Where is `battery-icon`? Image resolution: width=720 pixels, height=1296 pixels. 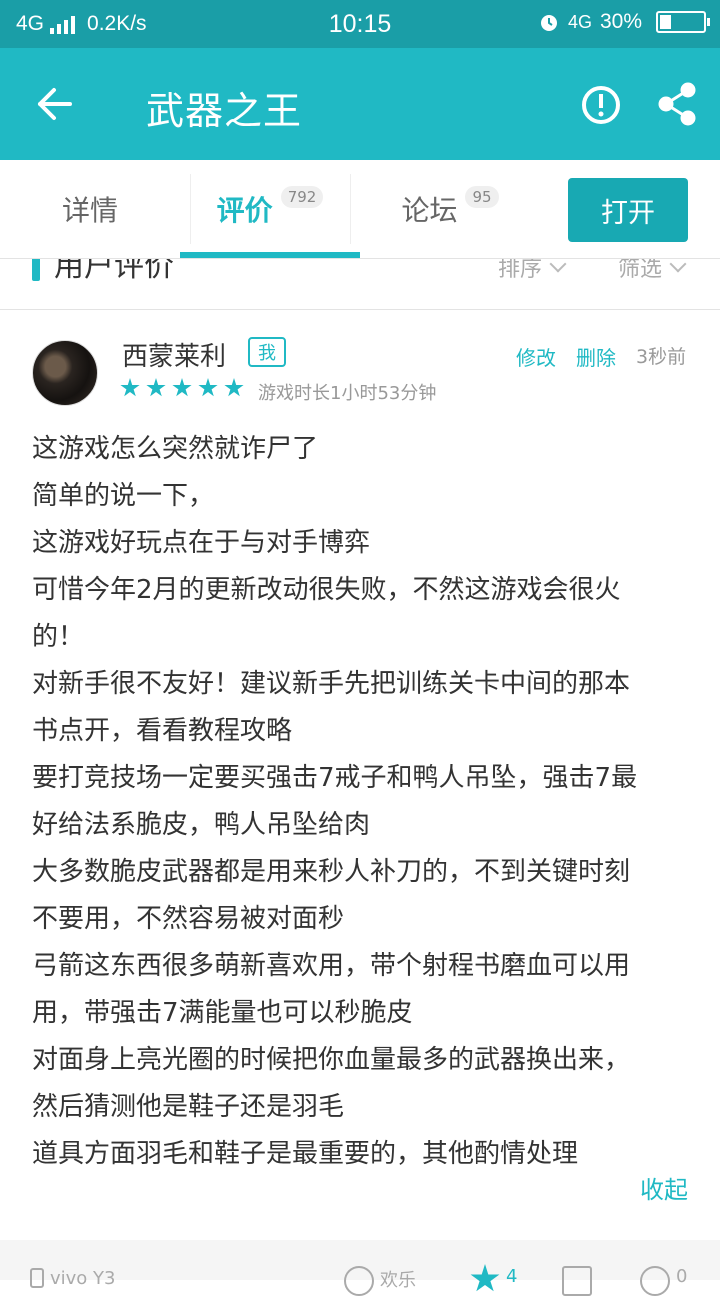 battery-icon is located at coordinates (683, 22).